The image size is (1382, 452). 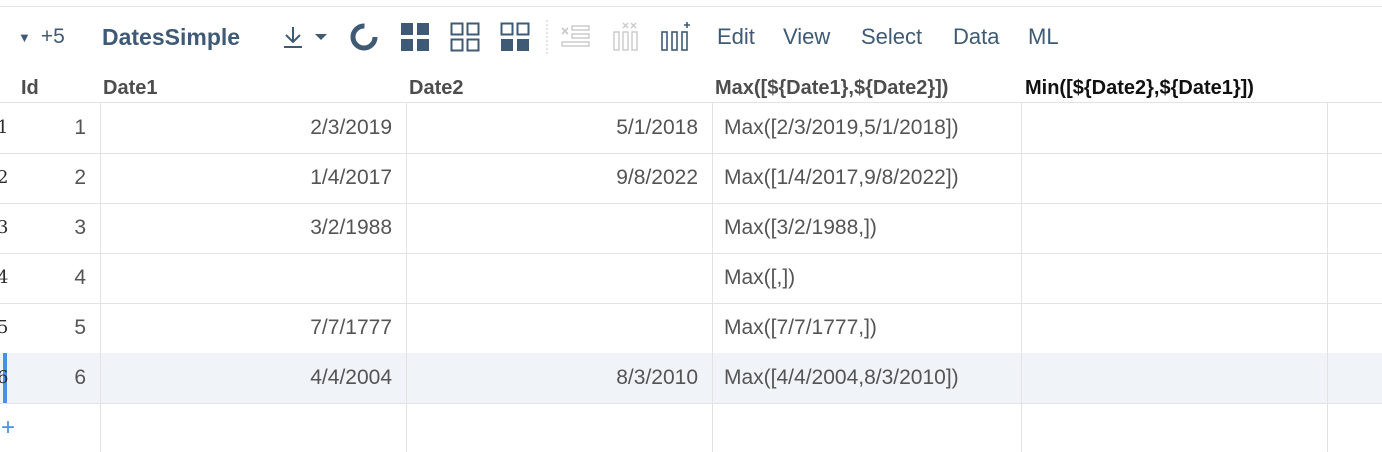 I want to click on table-row: 3 3 3/2/1988 Max([3/2/1988,]), so click(x=691, y=228).